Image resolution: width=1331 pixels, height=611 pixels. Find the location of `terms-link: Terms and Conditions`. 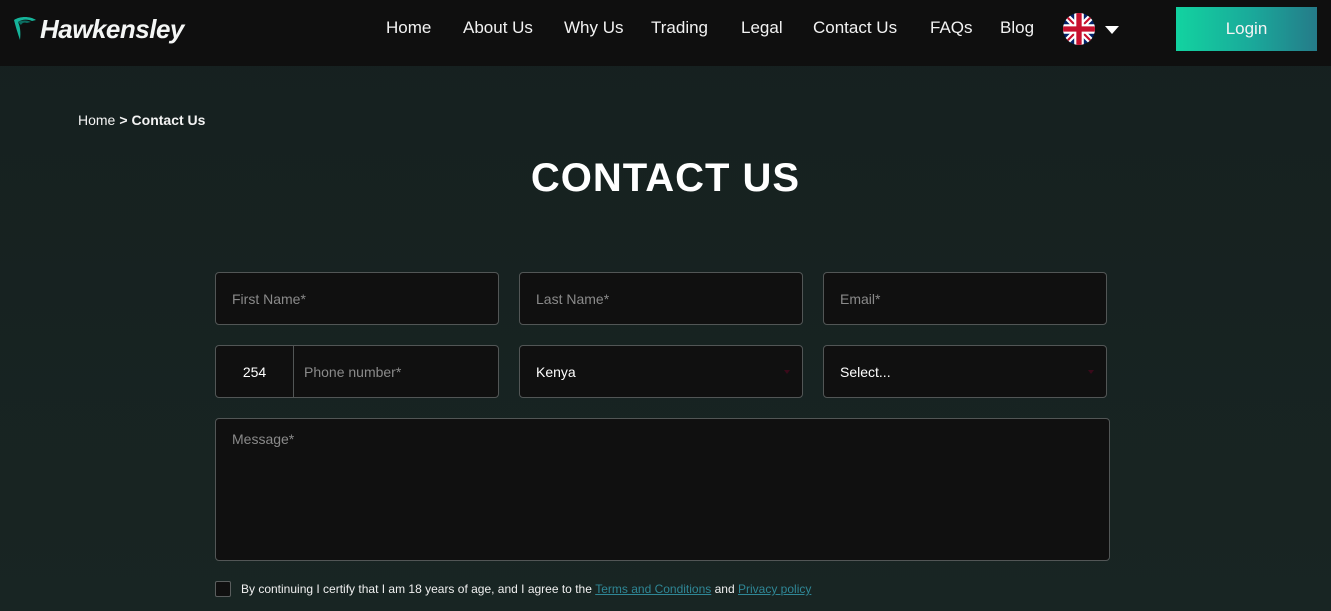

terms-link: Terms and Conditions is located at coordinates (653, 589).